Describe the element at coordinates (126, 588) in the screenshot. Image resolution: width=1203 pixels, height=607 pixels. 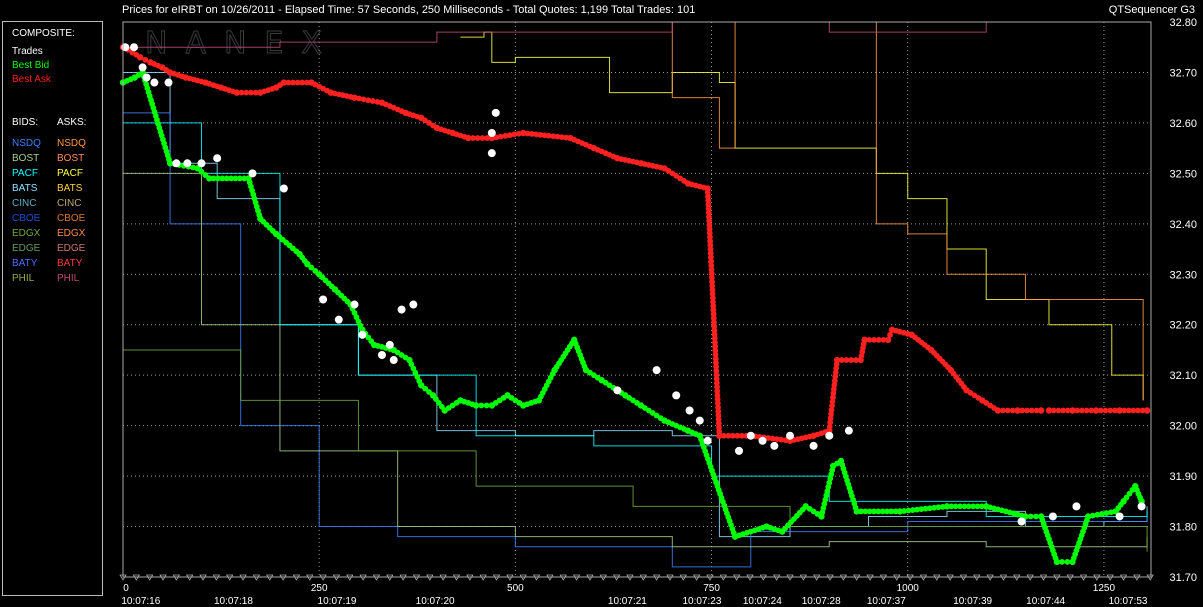
I see `x-count-label: 0` at that location.